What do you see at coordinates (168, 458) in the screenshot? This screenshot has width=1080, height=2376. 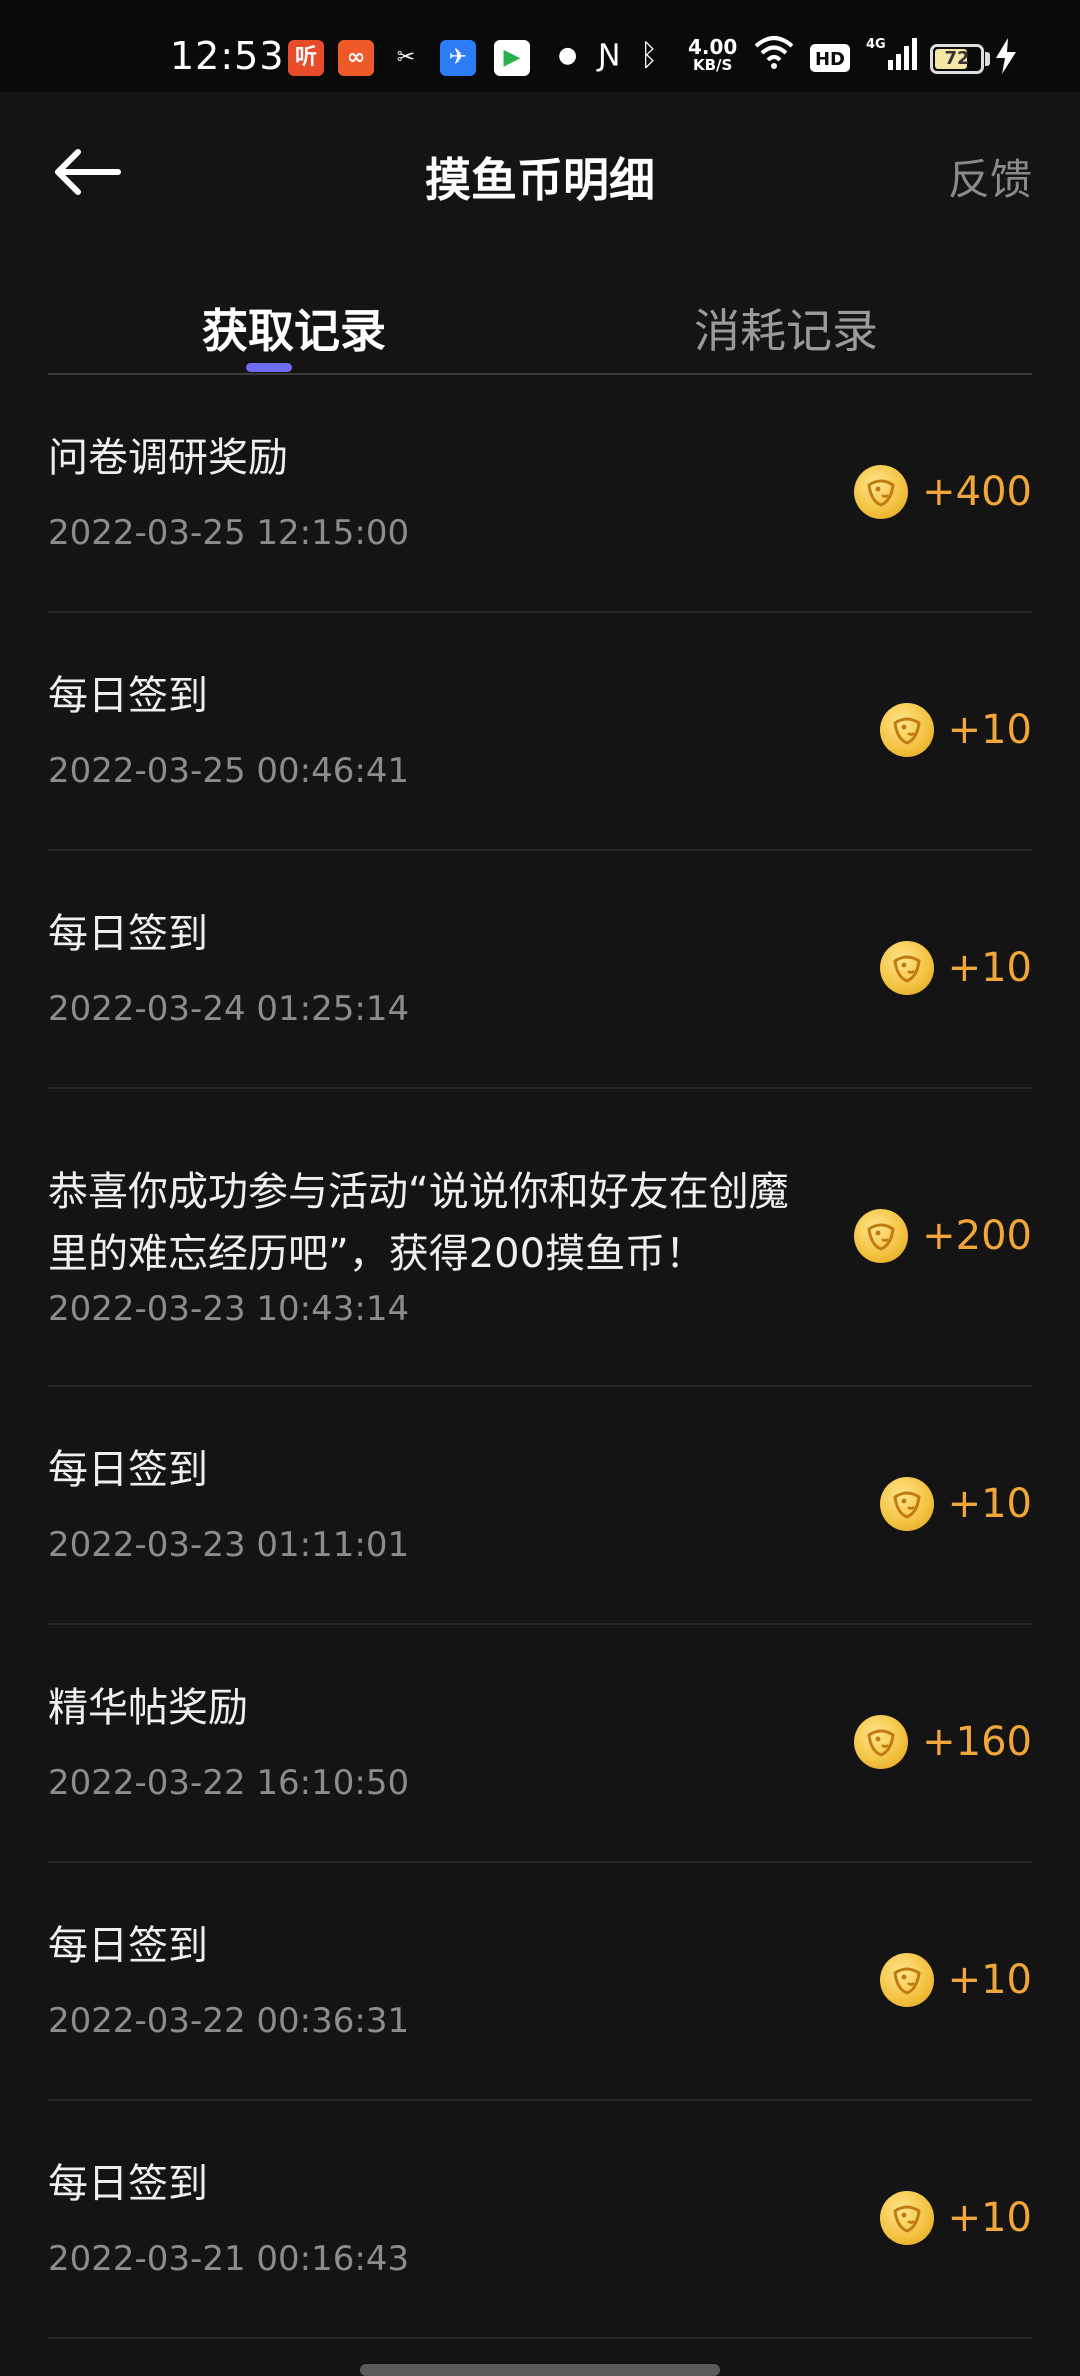 I see `record-title: 问卷调研奖励` at bounding box center [168, 458].